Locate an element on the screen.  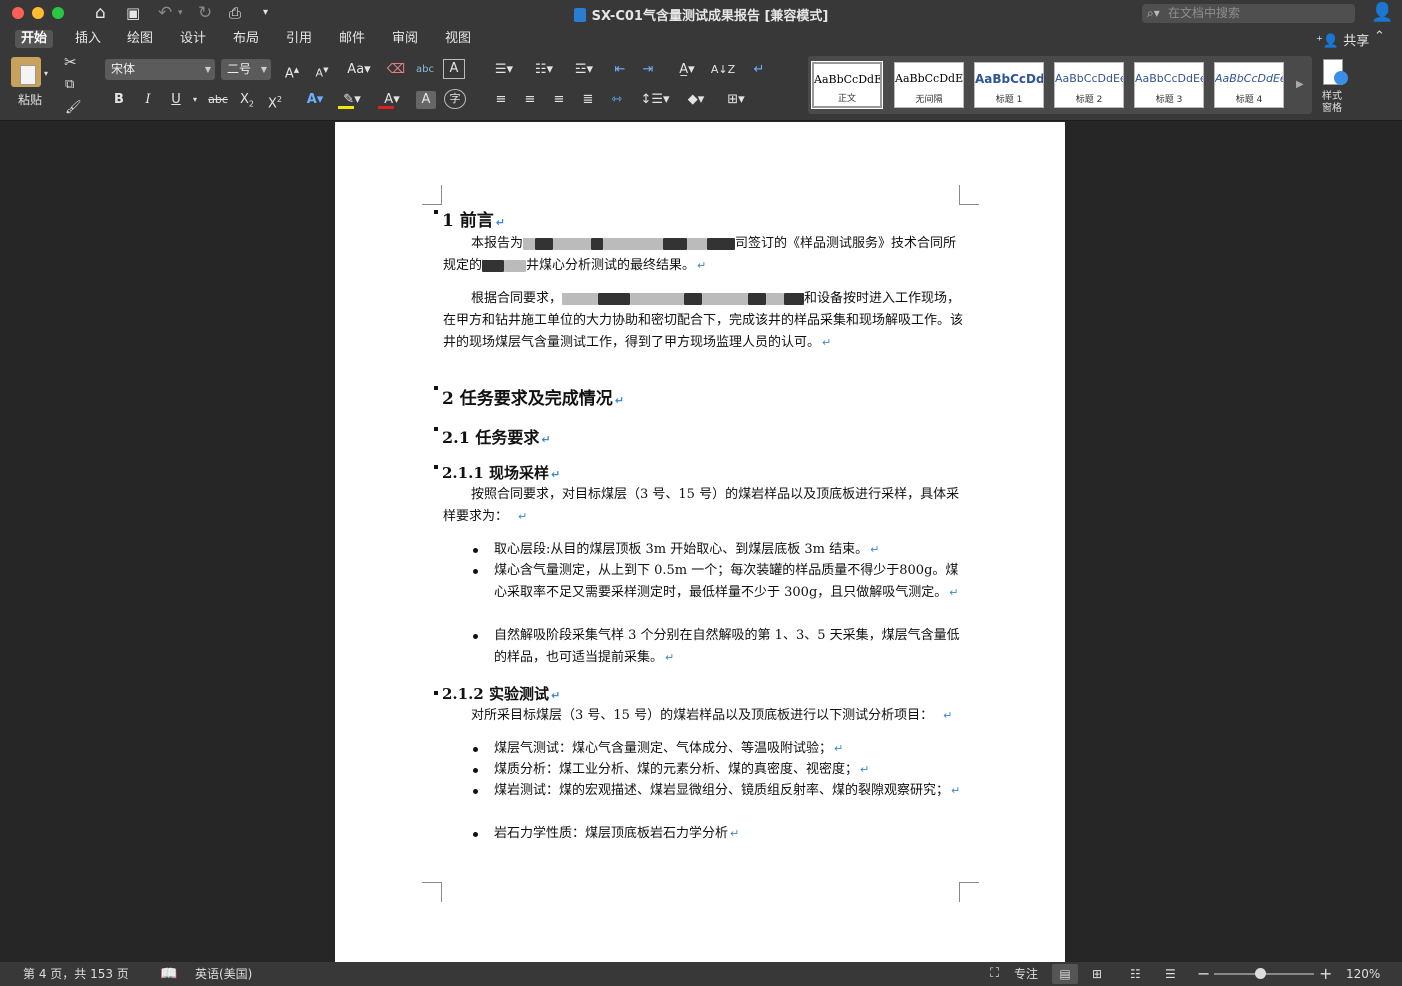
zoom-level: 120% is located at coordinates (1363, 974).